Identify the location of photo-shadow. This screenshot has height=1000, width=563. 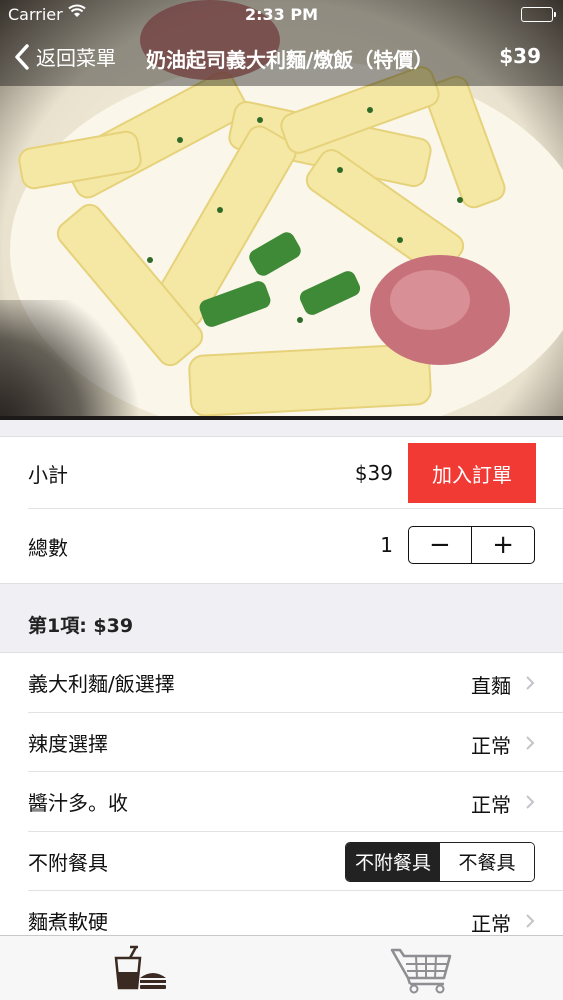
(80, 360).